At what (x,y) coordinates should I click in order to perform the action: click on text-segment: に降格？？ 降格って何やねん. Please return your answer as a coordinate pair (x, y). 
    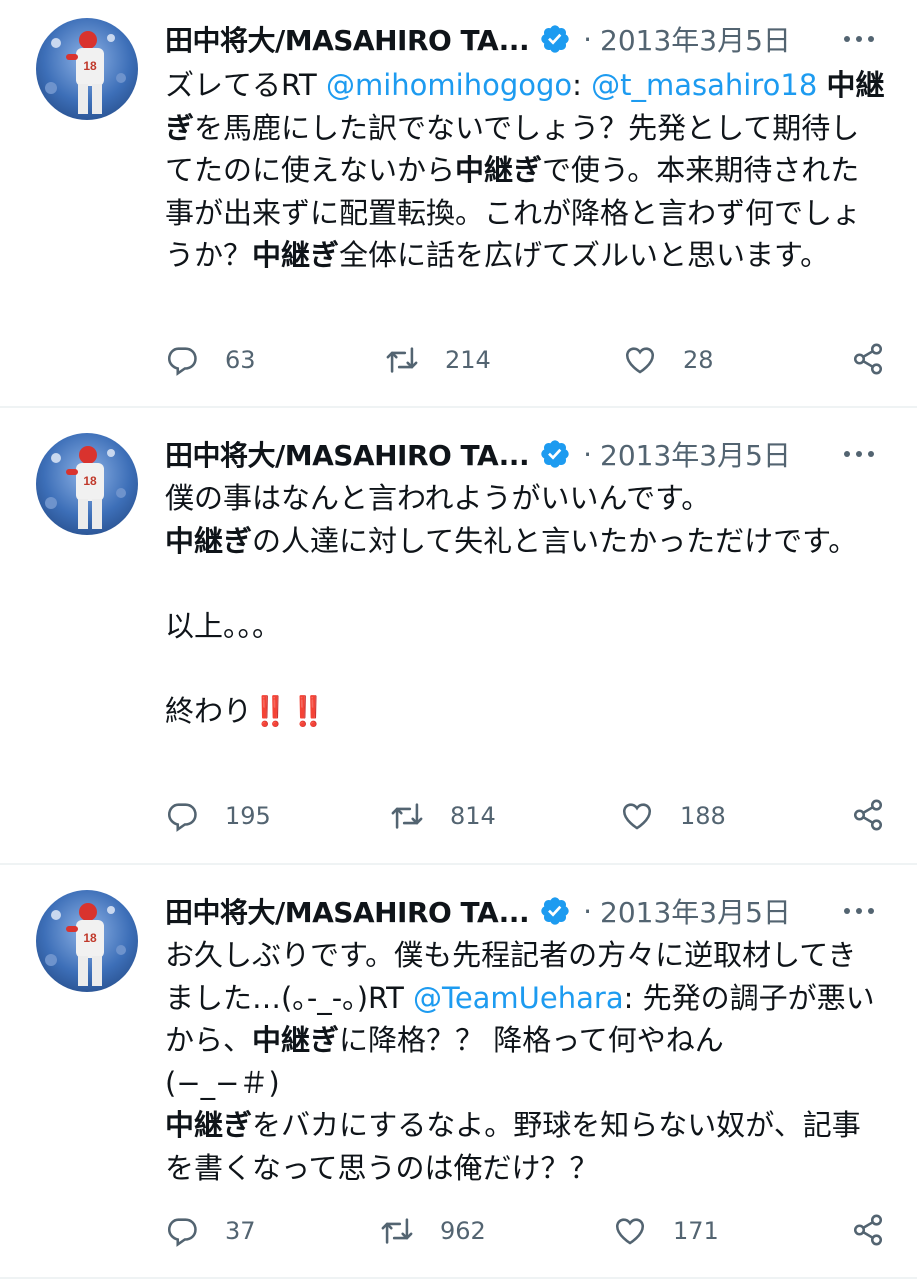
    Looking at the image, I should click on (531, 1040).